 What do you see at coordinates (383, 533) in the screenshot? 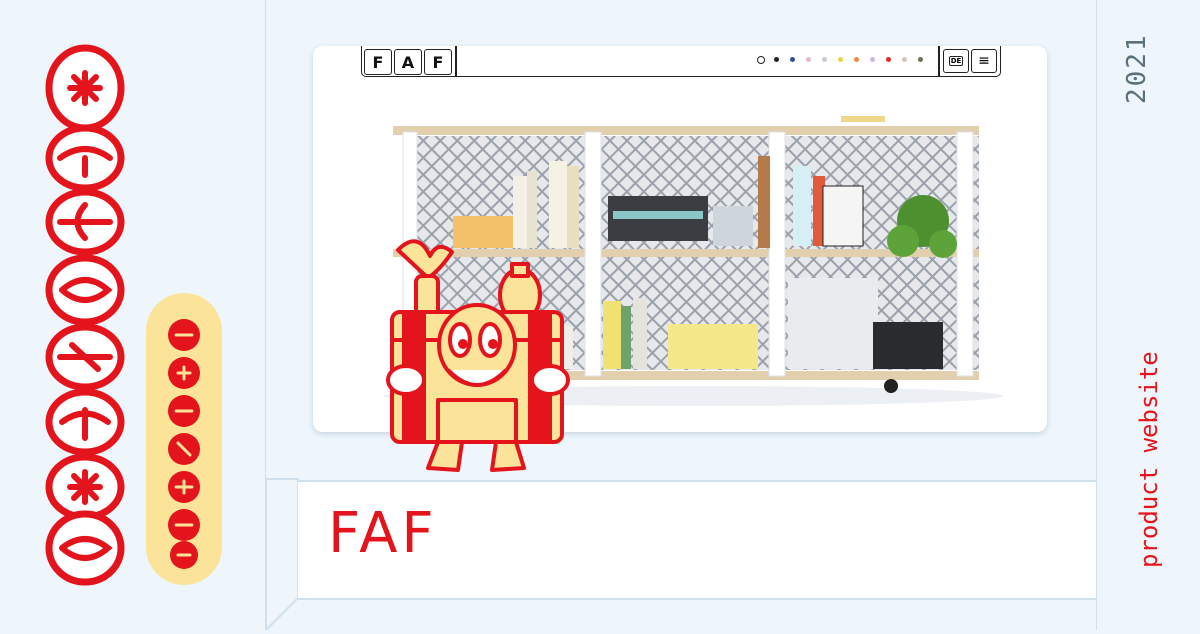
I see `project-title: FAF` at bounding box center [383, 533].